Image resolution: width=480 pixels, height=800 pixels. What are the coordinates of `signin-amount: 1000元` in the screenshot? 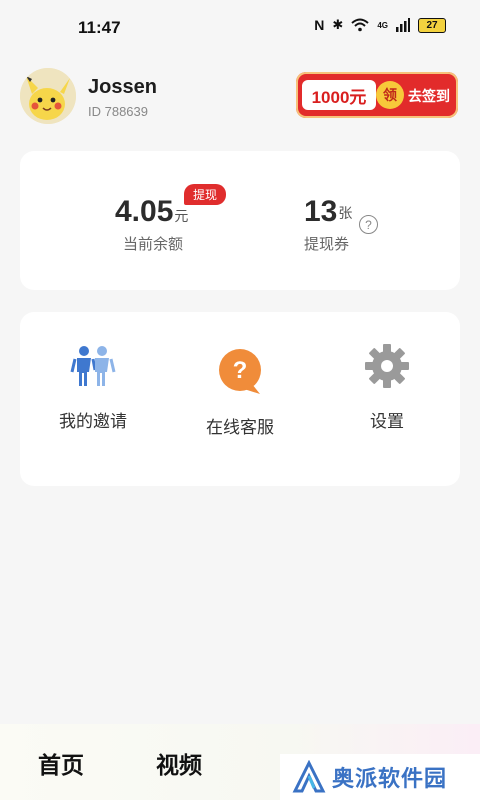 It's located at (339, 95).